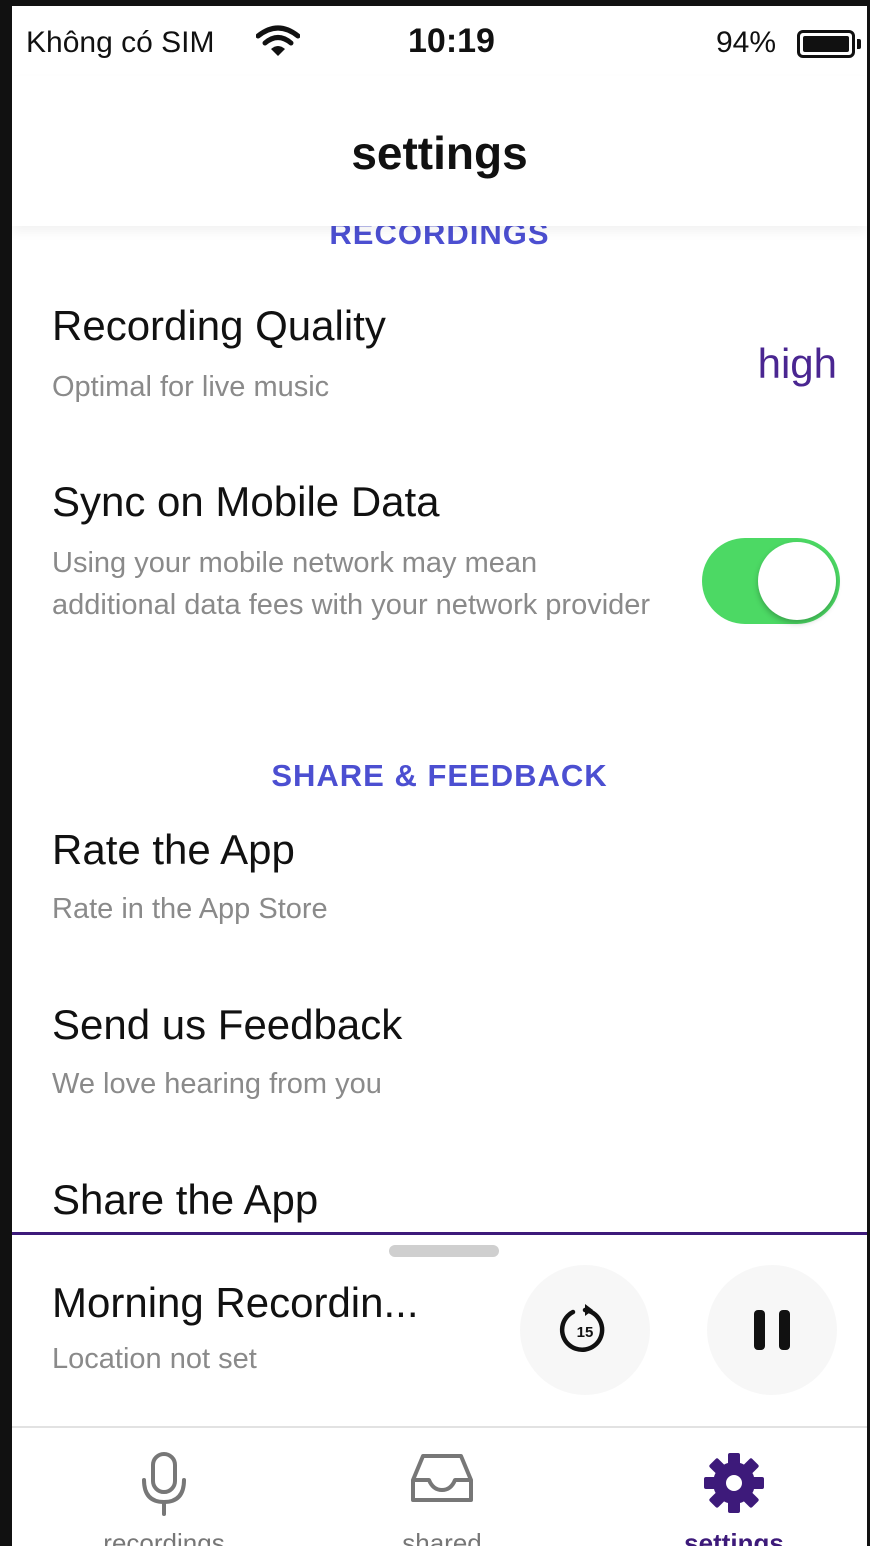 The width and height of the screenshot is (870, 1546). I want to click on nav-header: settings, so click(439, 151).